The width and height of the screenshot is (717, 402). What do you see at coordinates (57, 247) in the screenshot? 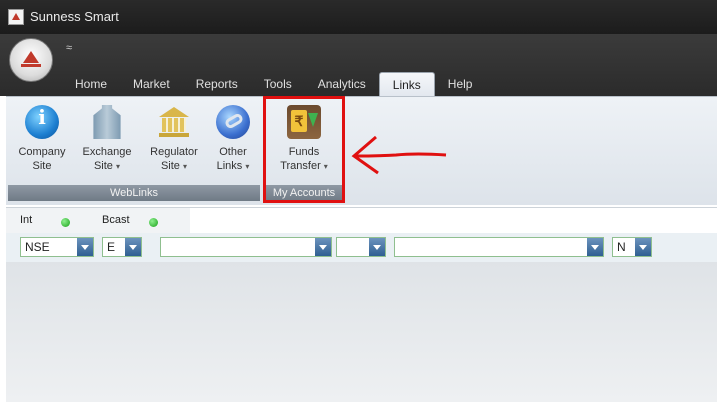
I see `exchange-select: NSE` at bounding box center [57, 247].